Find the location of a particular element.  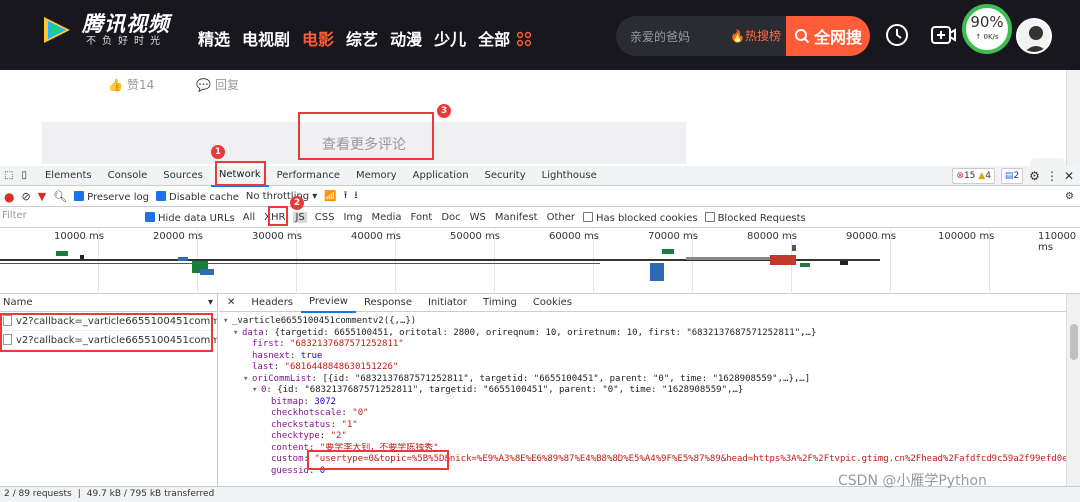

nav-anime: 动漫 is located at coordinates (406, 38).